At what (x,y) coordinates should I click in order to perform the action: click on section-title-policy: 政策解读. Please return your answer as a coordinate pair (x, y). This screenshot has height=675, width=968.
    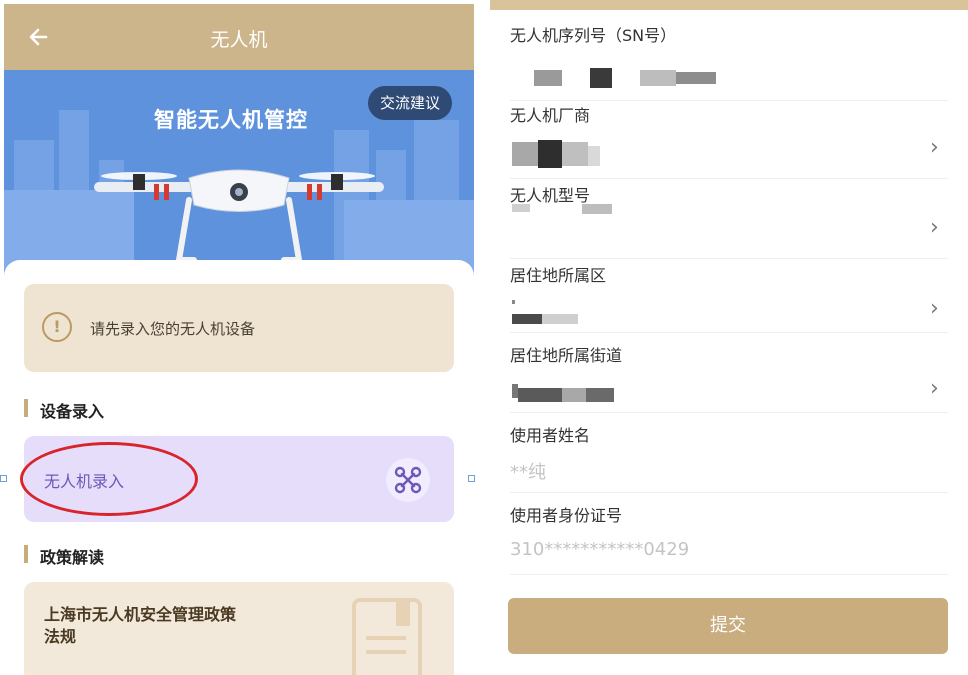
    Looking at the image, I should click on (64, 556).